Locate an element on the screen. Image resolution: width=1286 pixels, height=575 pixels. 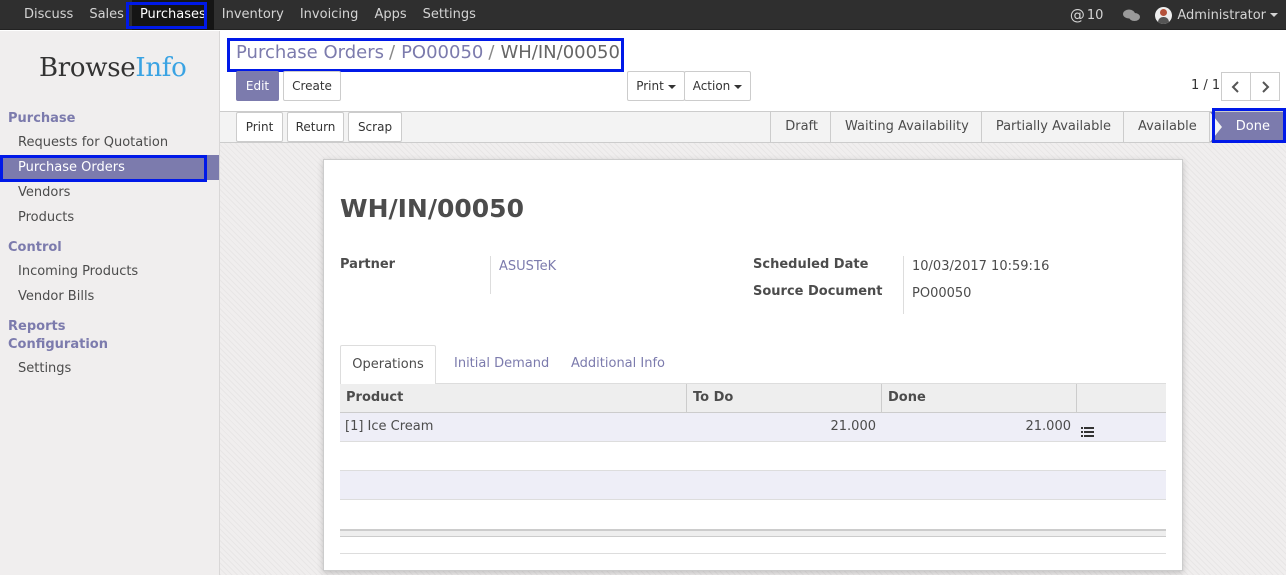
menu-discuss: Discuss is located at coordinates (48, 15).